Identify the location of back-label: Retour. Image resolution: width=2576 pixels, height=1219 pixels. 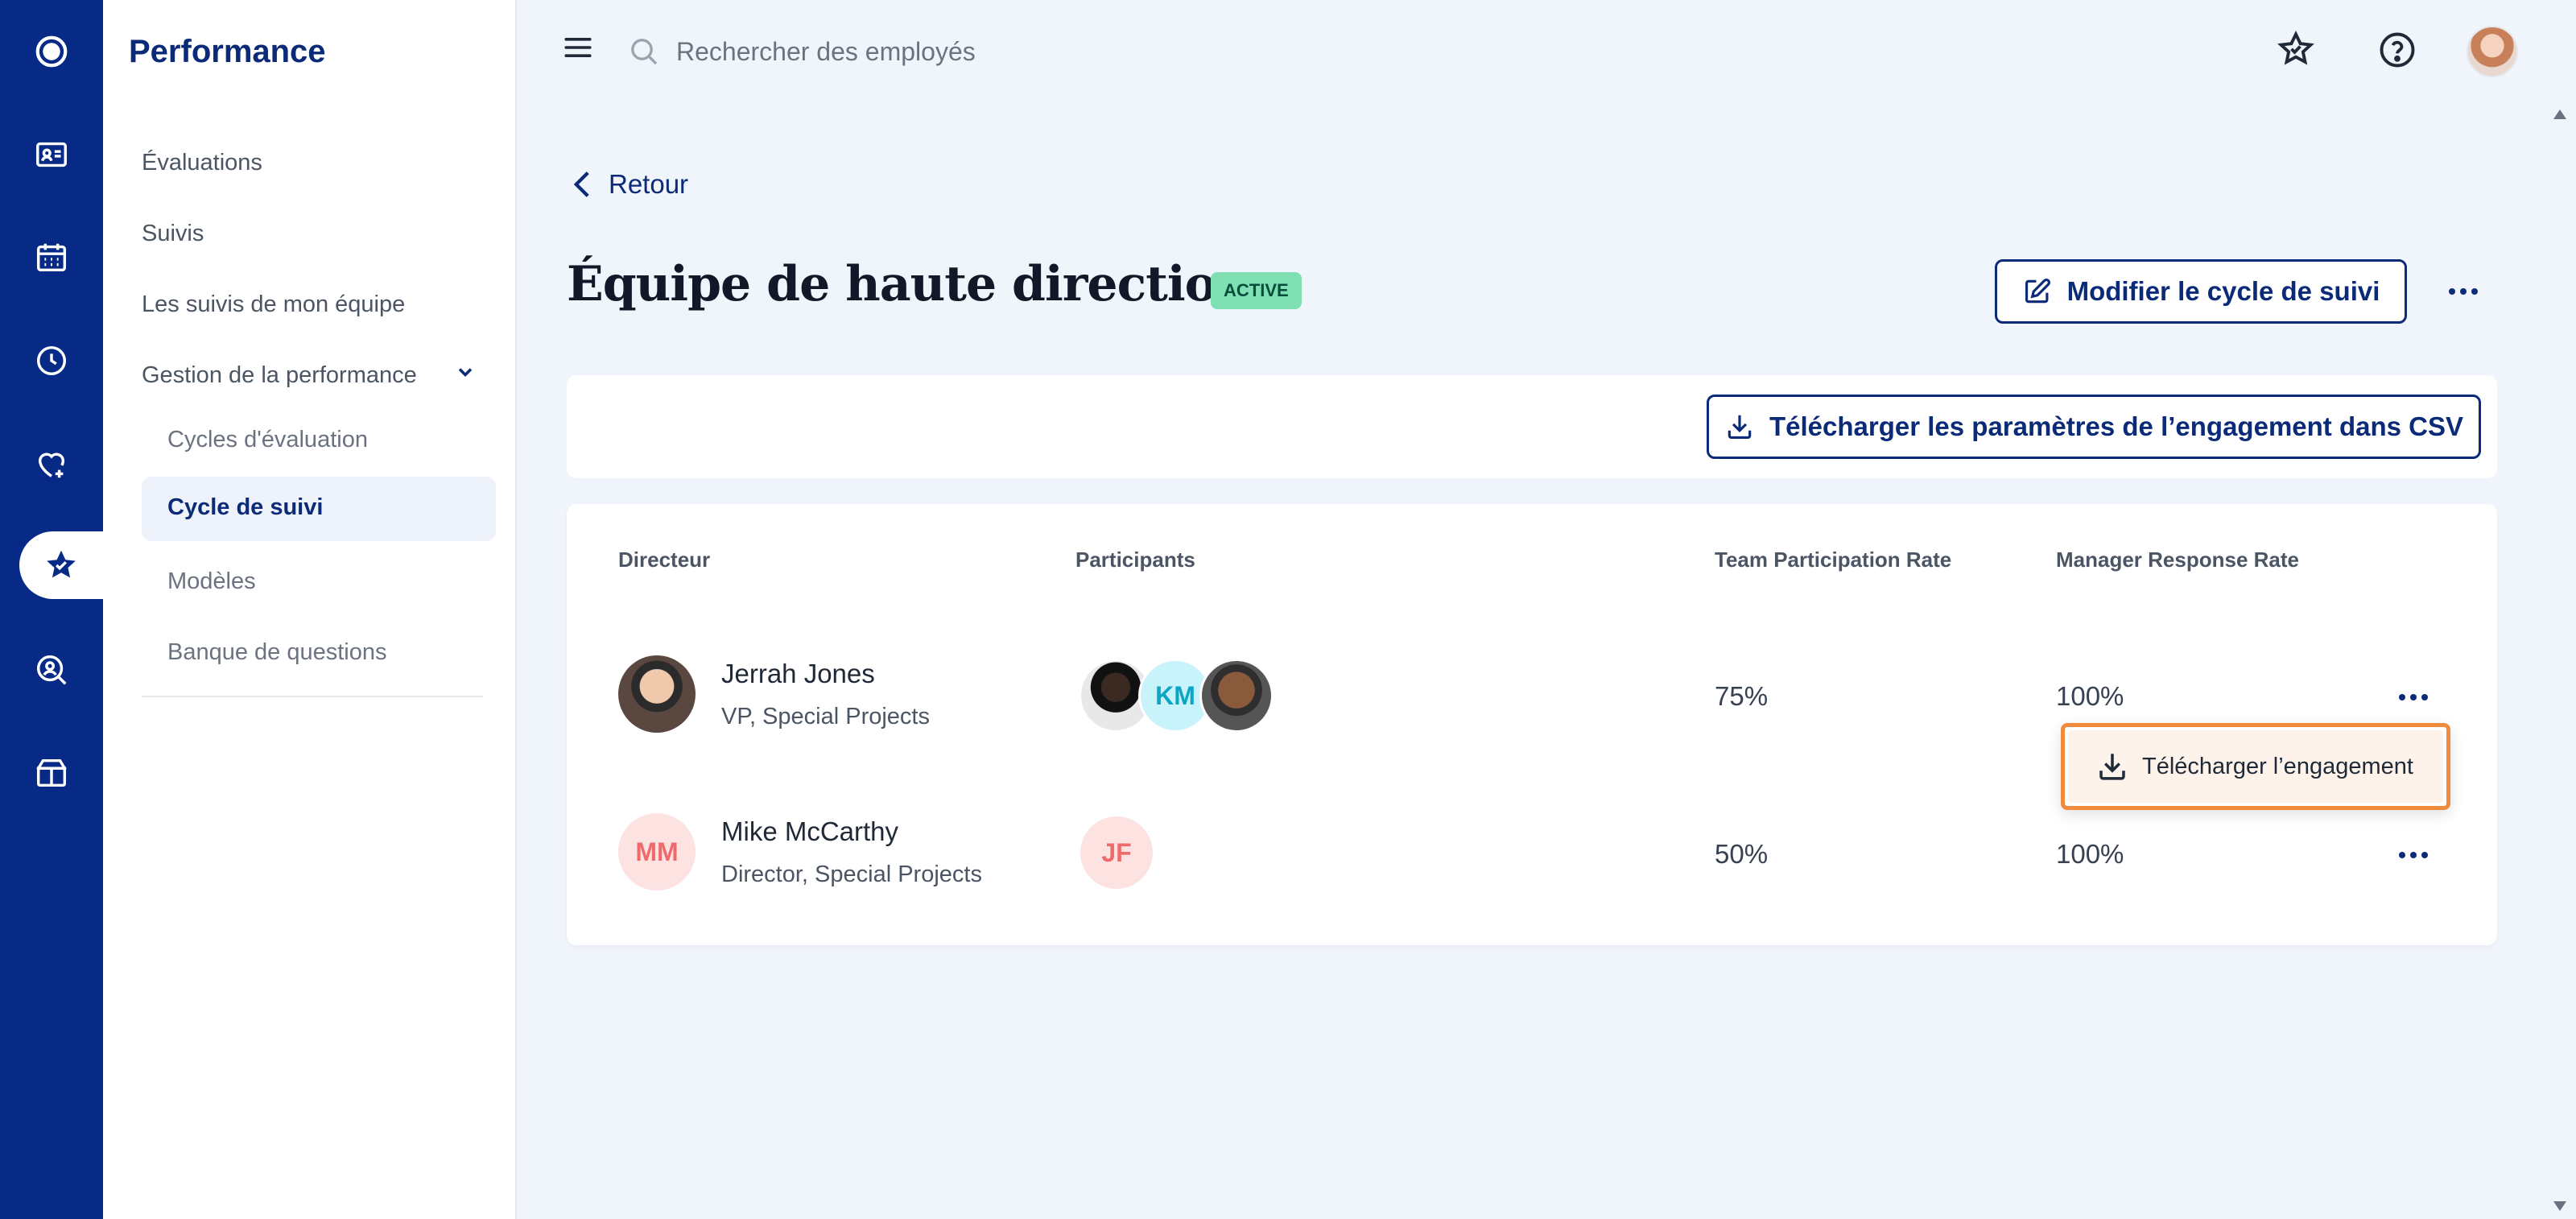
(649, 184).